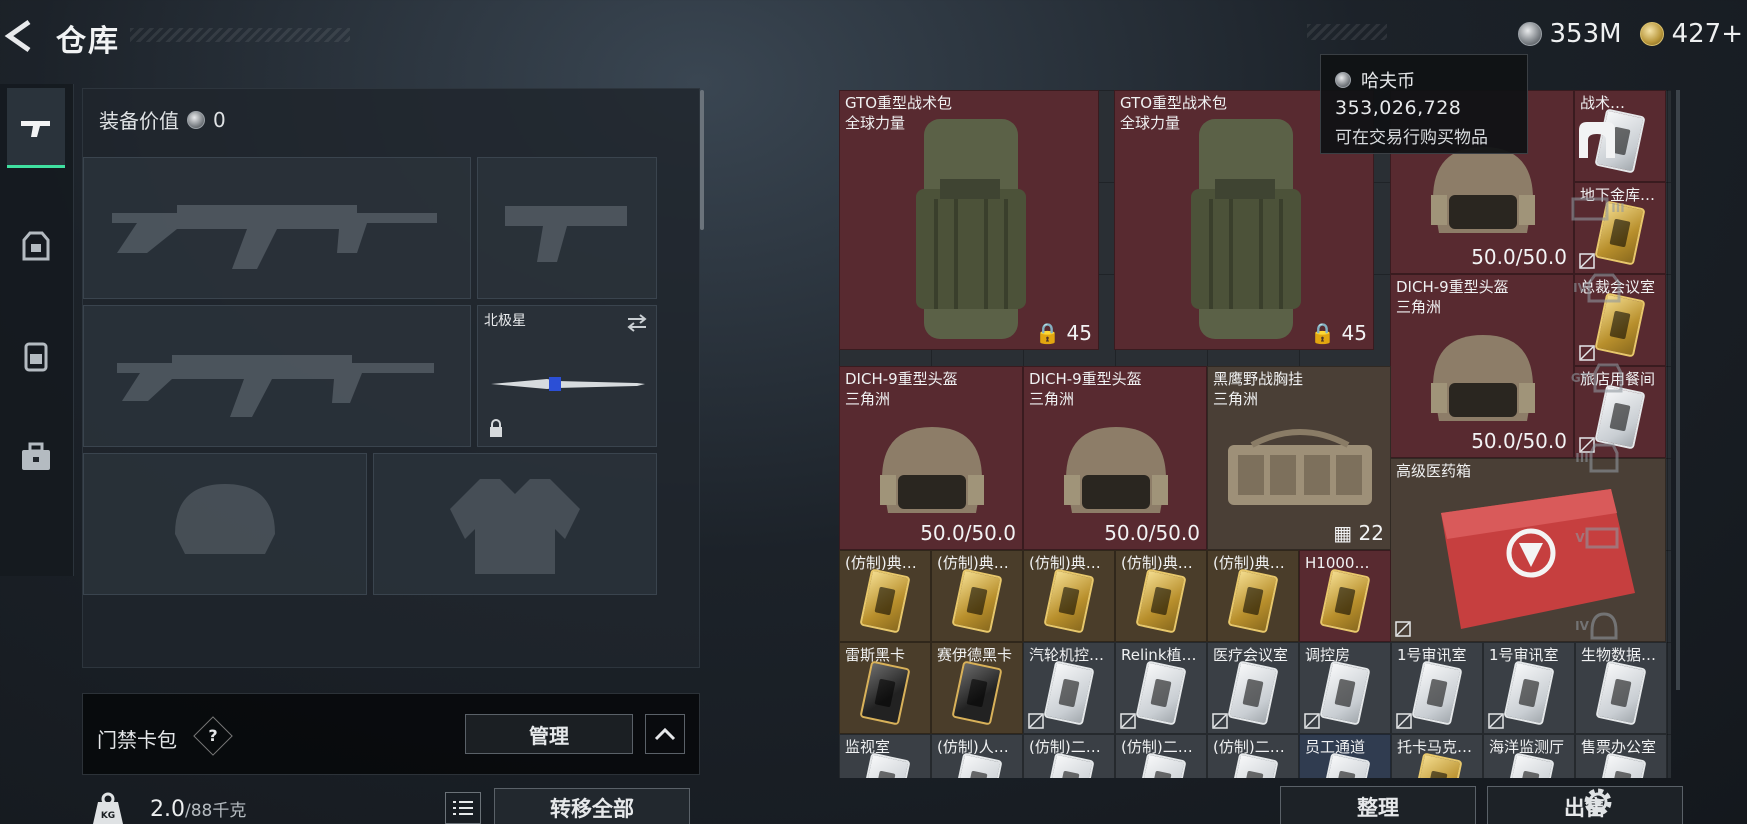  Describe the element at coordinates (277, 228) in the screenshot. I see `primary-weapon-slot` at that location.